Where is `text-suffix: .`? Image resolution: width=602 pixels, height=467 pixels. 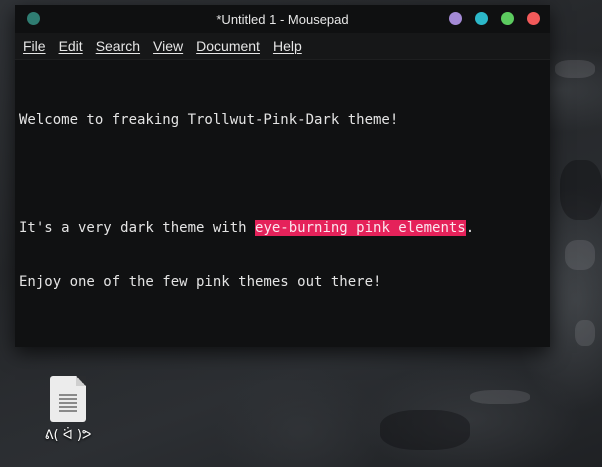 text-suffix: . is located at coordinates (470, 228).